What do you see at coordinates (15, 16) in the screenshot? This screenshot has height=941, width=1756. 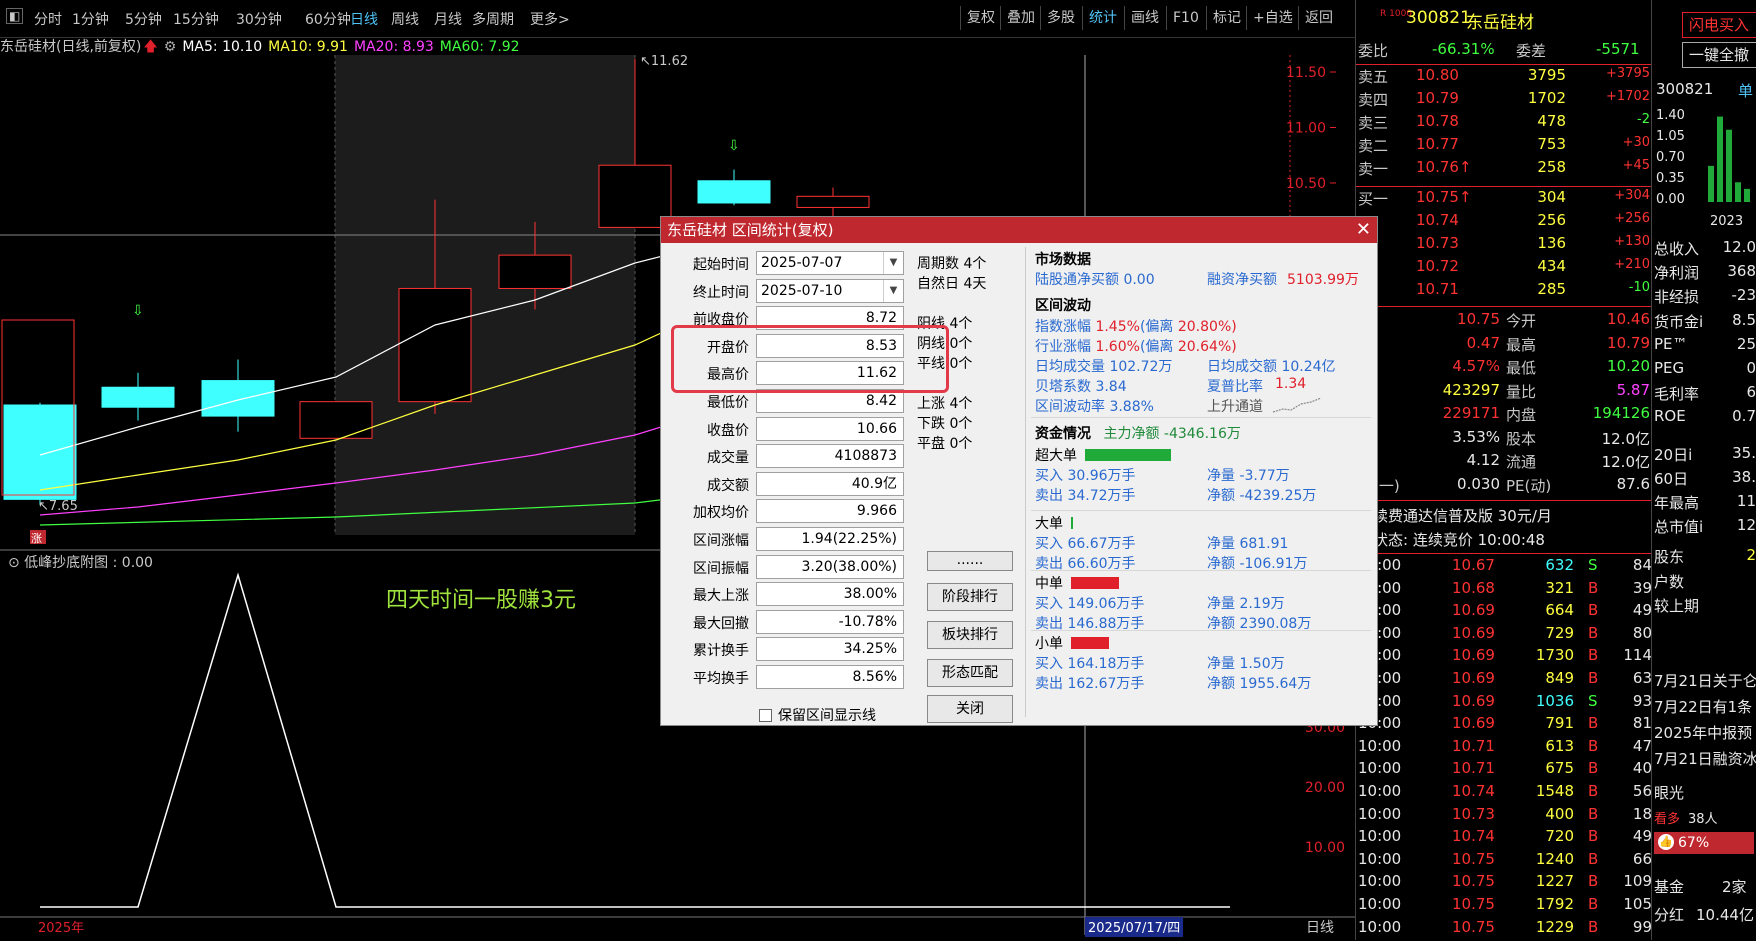 I see `menu-icon: ◧` at bounding box center [15, 16].